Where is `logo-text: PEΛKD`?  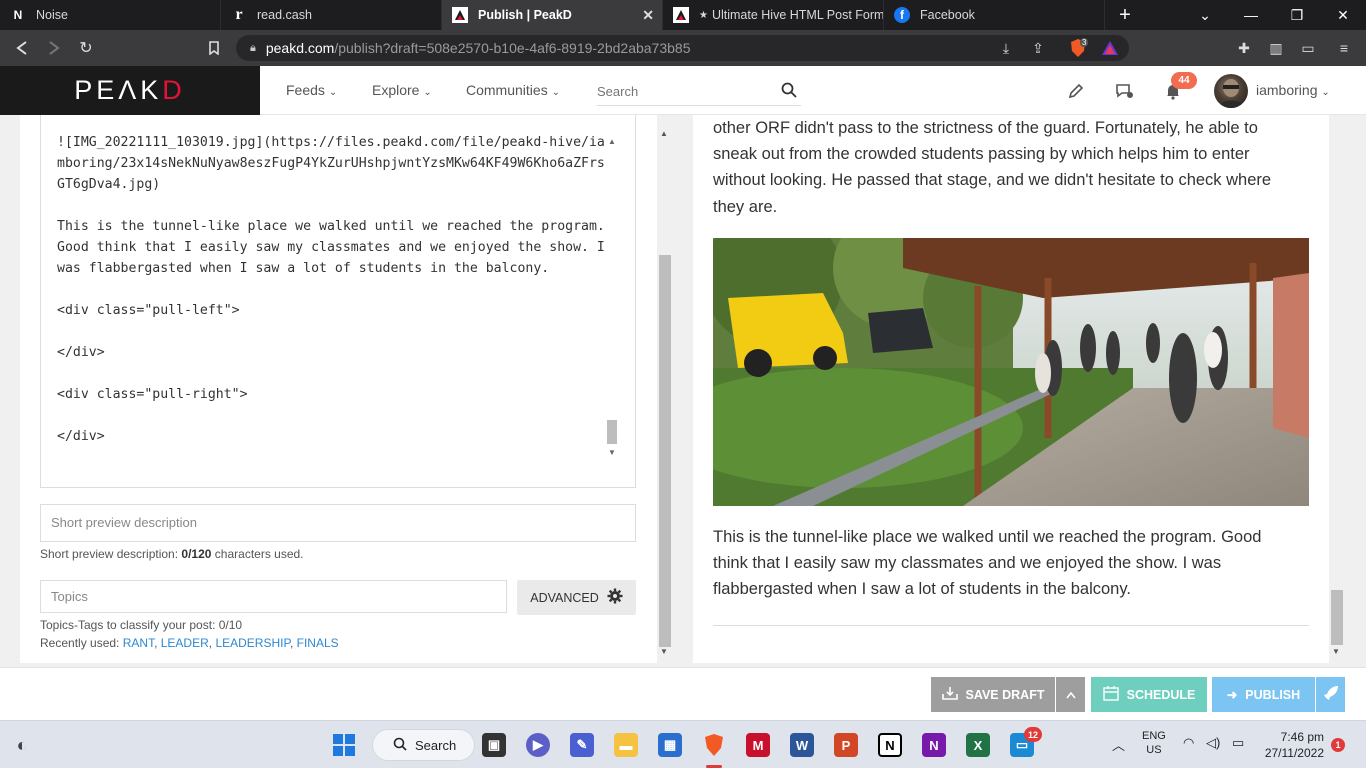 logo-text: PEΛKD is located at coordinates (130, 90).